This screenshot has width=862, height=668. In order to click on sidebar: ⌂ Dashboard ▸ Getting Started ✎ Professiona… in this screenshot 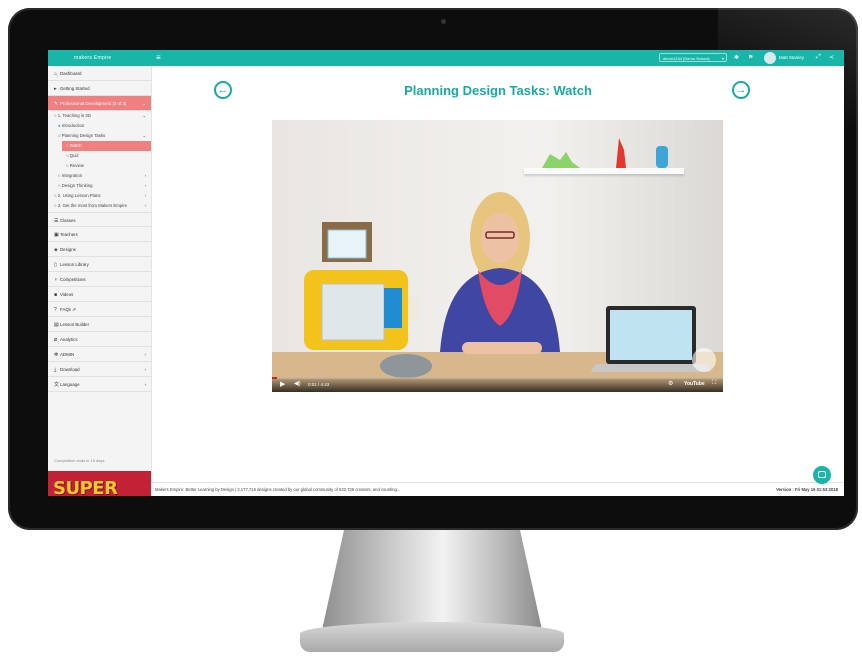, I will do `click(100, 281)`.